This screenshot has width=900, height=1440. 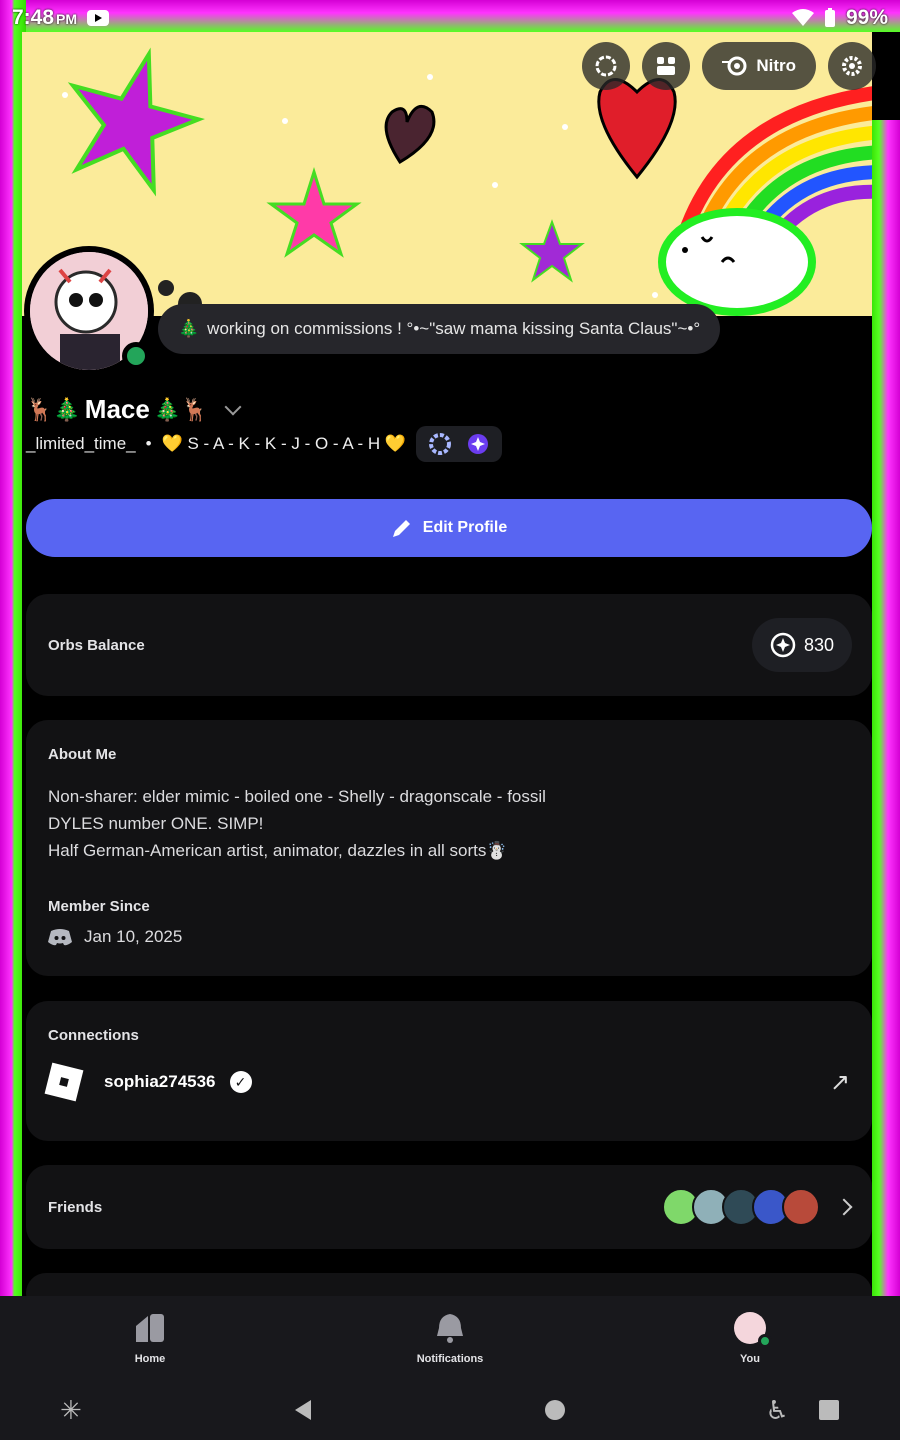 I want to click on friend-avatars, so click(x=741, y=1207).